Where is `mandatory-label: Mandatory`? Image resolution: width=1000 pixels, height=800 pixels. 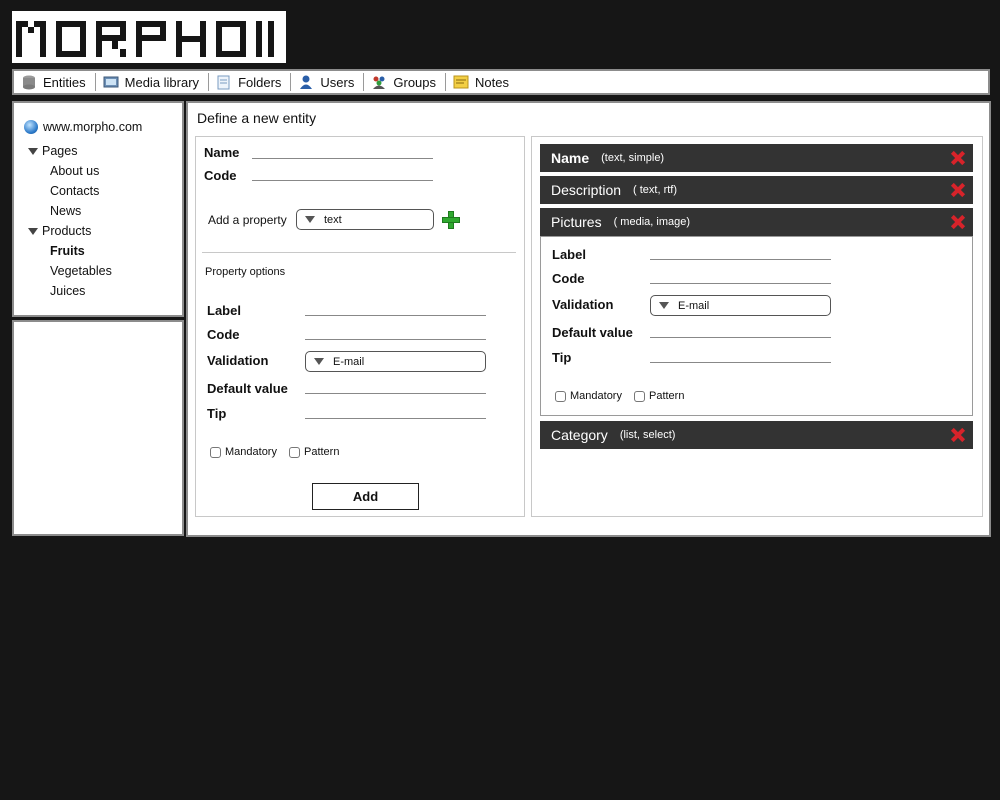
mandatory-label: Mandatory is located at coordinates (251, 452).